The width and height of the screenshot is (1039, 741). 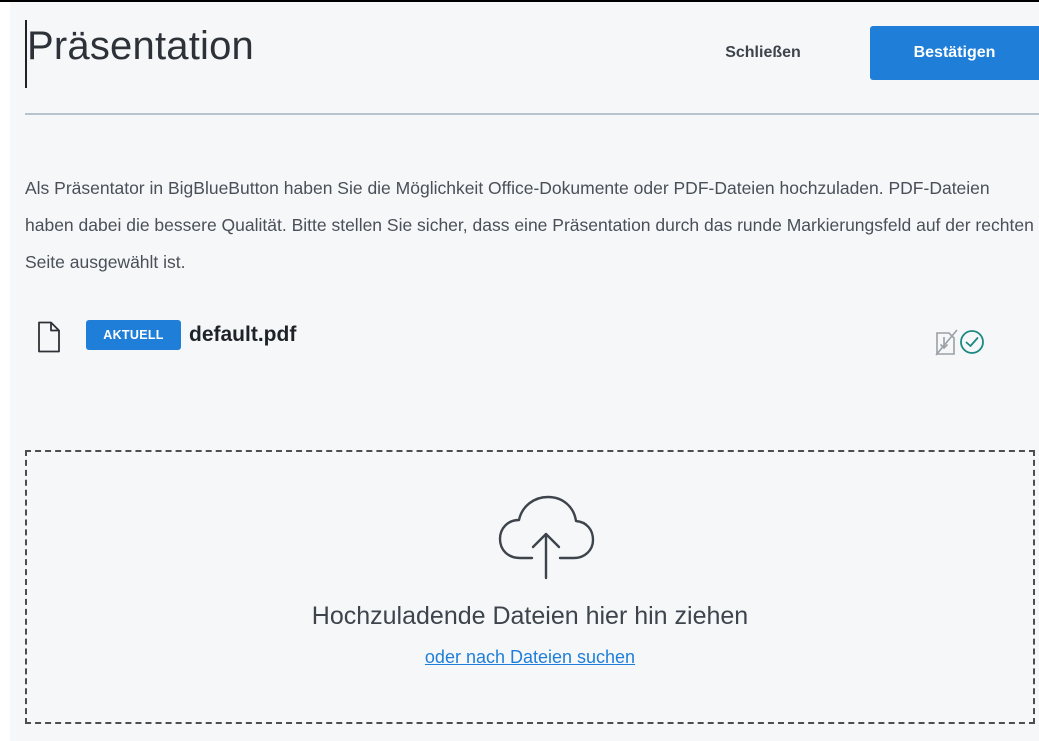 What do you see at coordinates (954, 53) in the screenshot?
I see `confirm-button: Bestätigen` at bounding box center [954, 53].